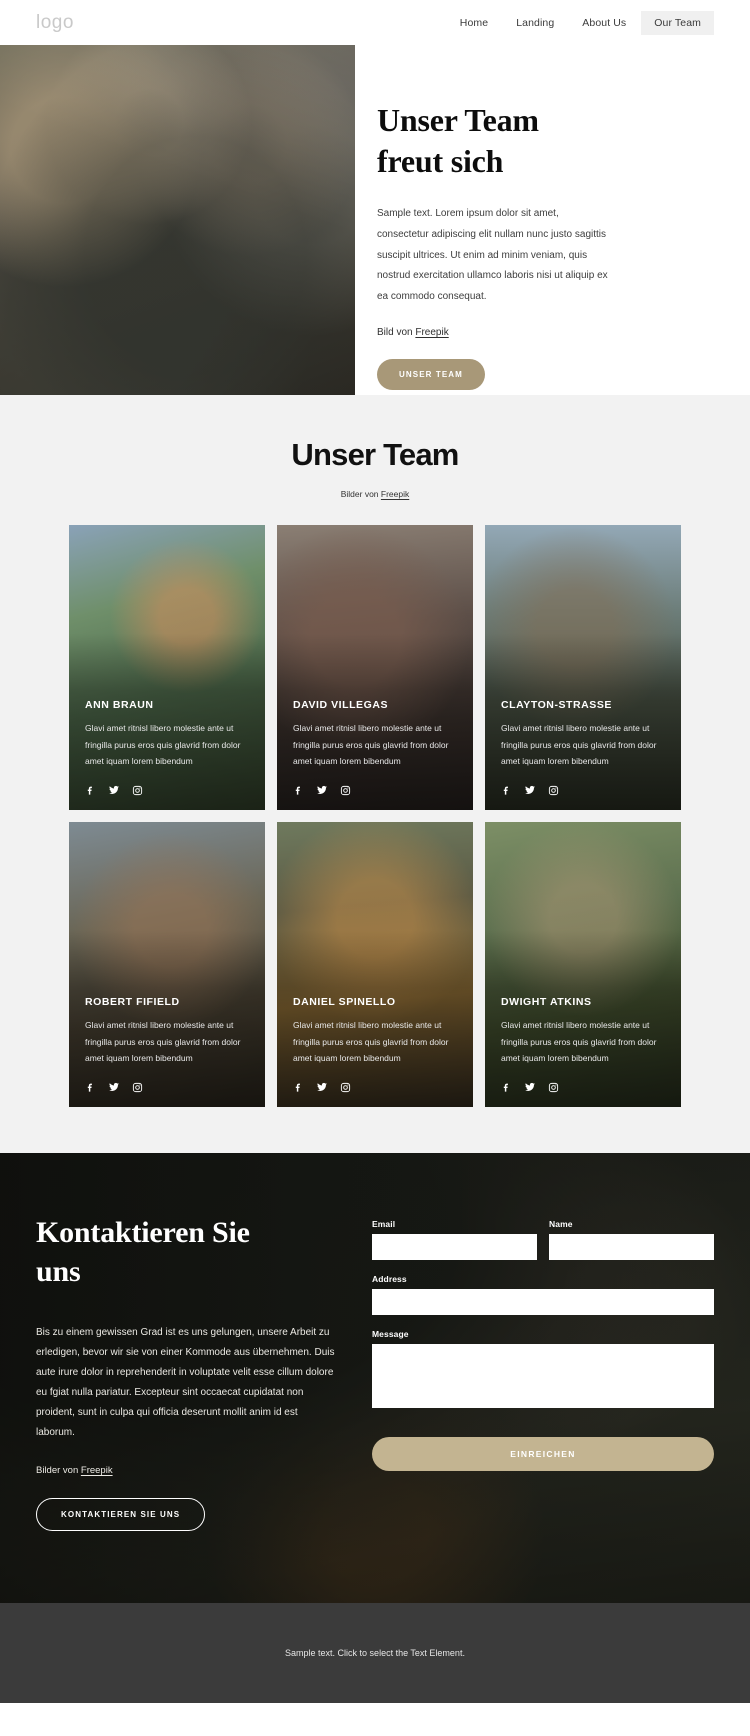 The height and width of the screenshot is (1736, 750). I want to click on email-field-group: Email, so click(454, 1239).